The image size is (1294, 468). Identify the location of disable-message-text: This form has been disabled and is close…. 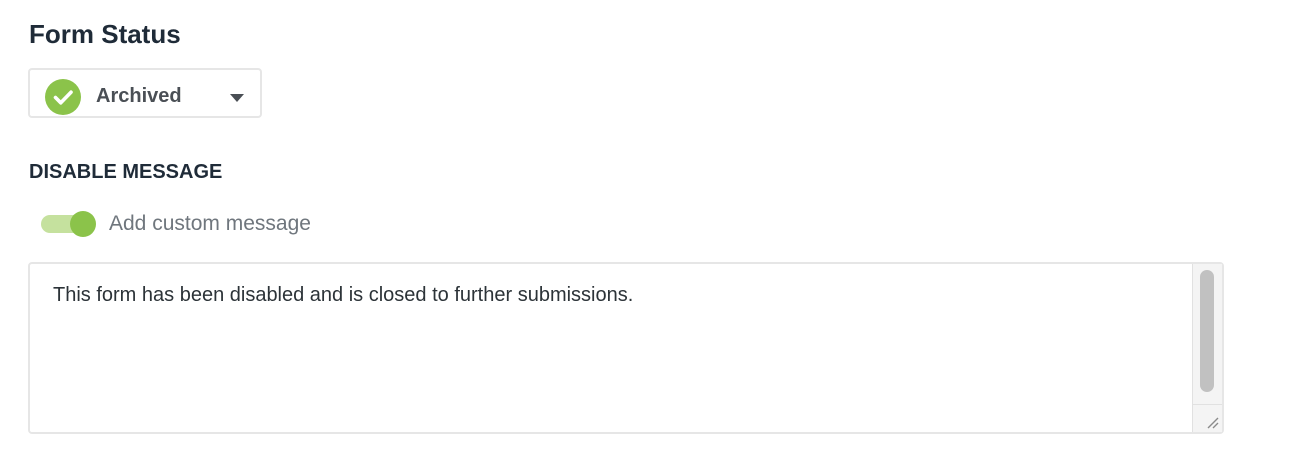
(618, 295).